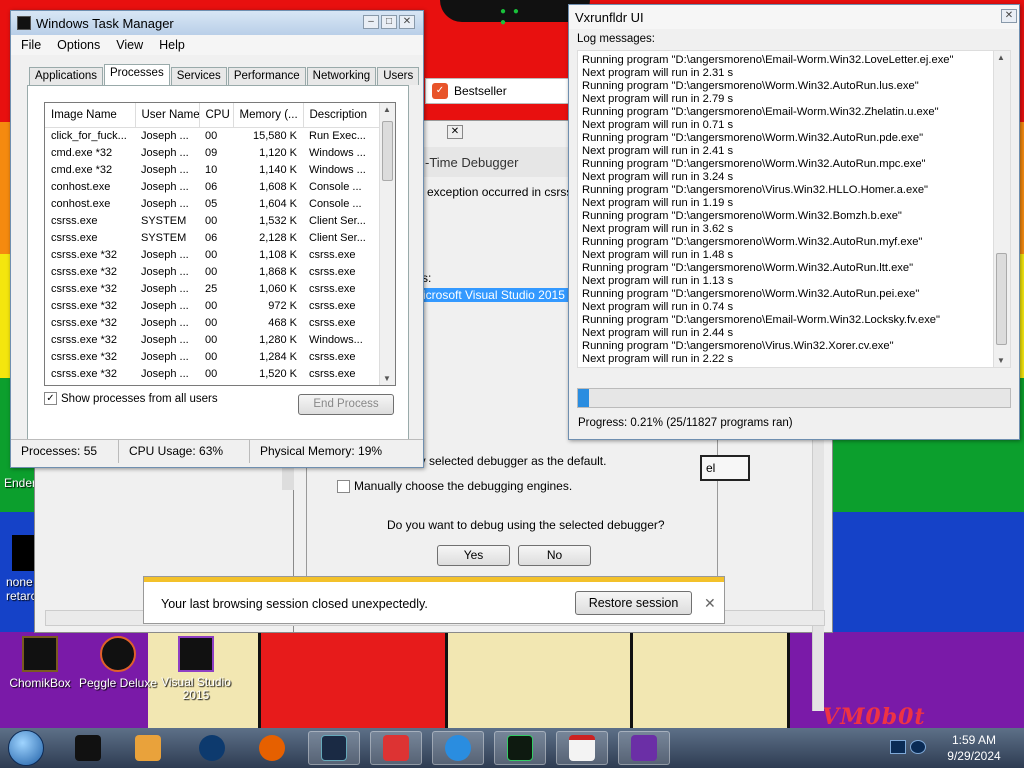  What do you see at coordinates (644, 748) in the screenshot?
I see `taskbar-visual-studio` at bounding box center [644, 748].